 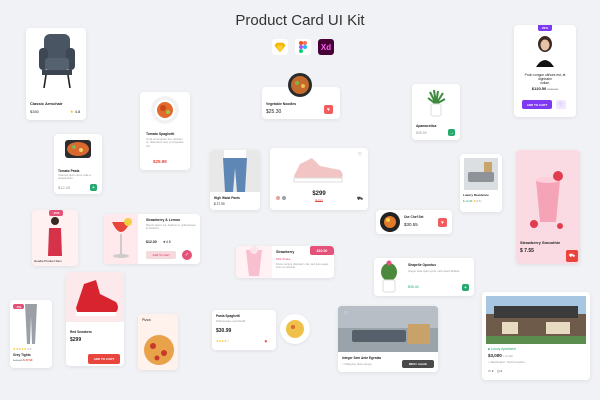 What do you see at coordinates (274, 112) in the screenshot?
I see `product-price: $25.30` at bounding box center [274, 112].